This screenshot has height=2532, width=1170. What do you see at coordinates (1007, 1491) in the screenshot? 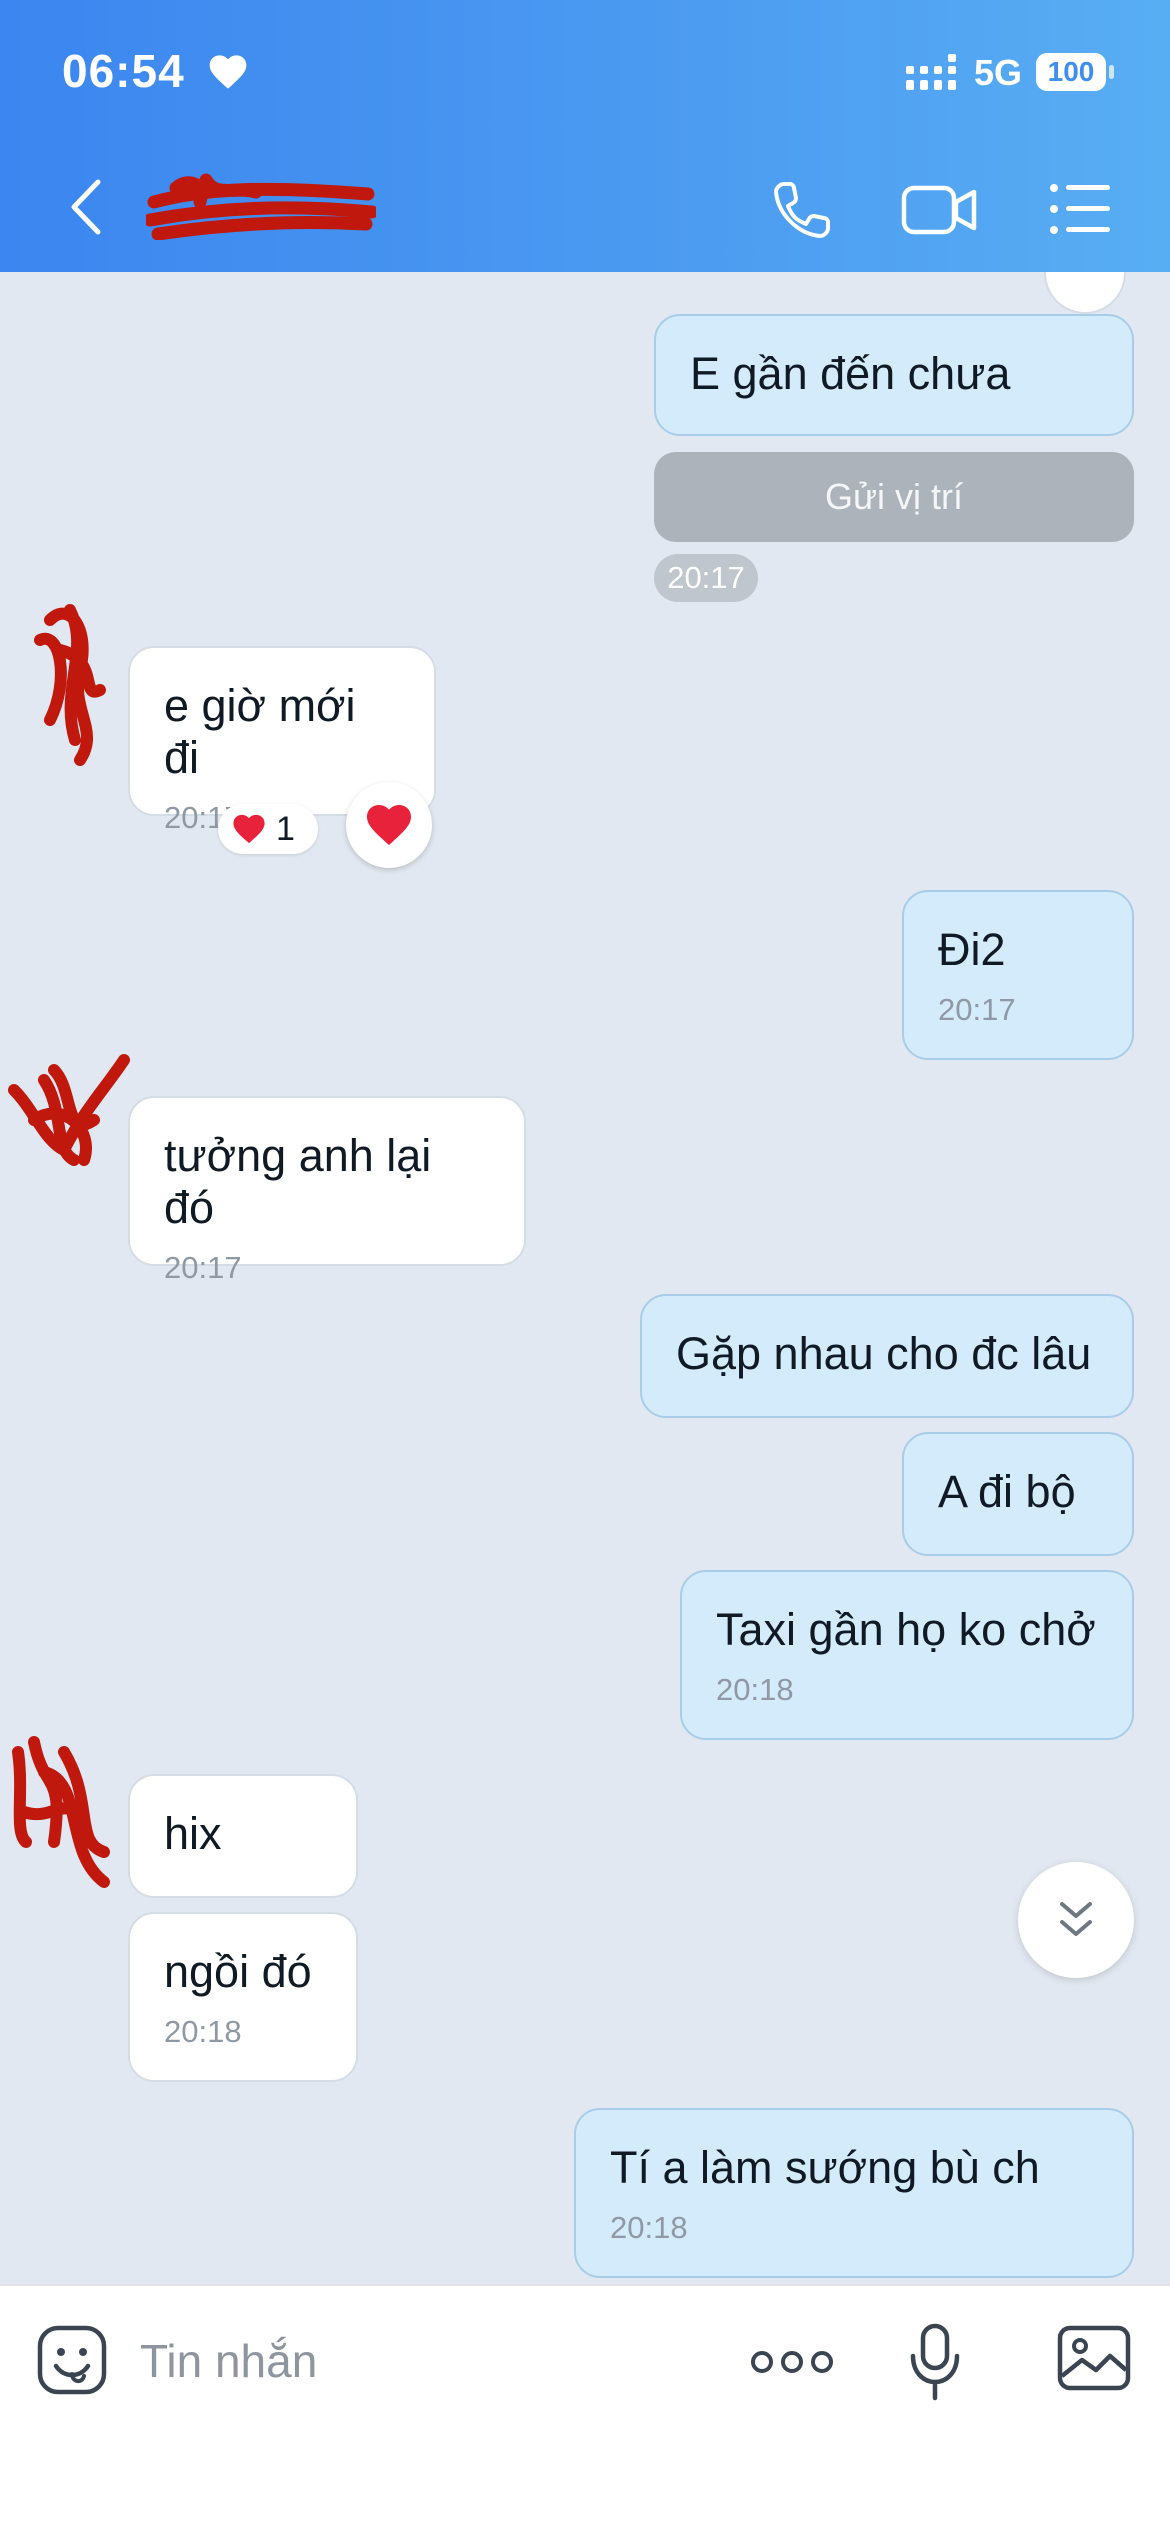
I see `message-text: A đi bộ` at bounding box center [1007, 1491].